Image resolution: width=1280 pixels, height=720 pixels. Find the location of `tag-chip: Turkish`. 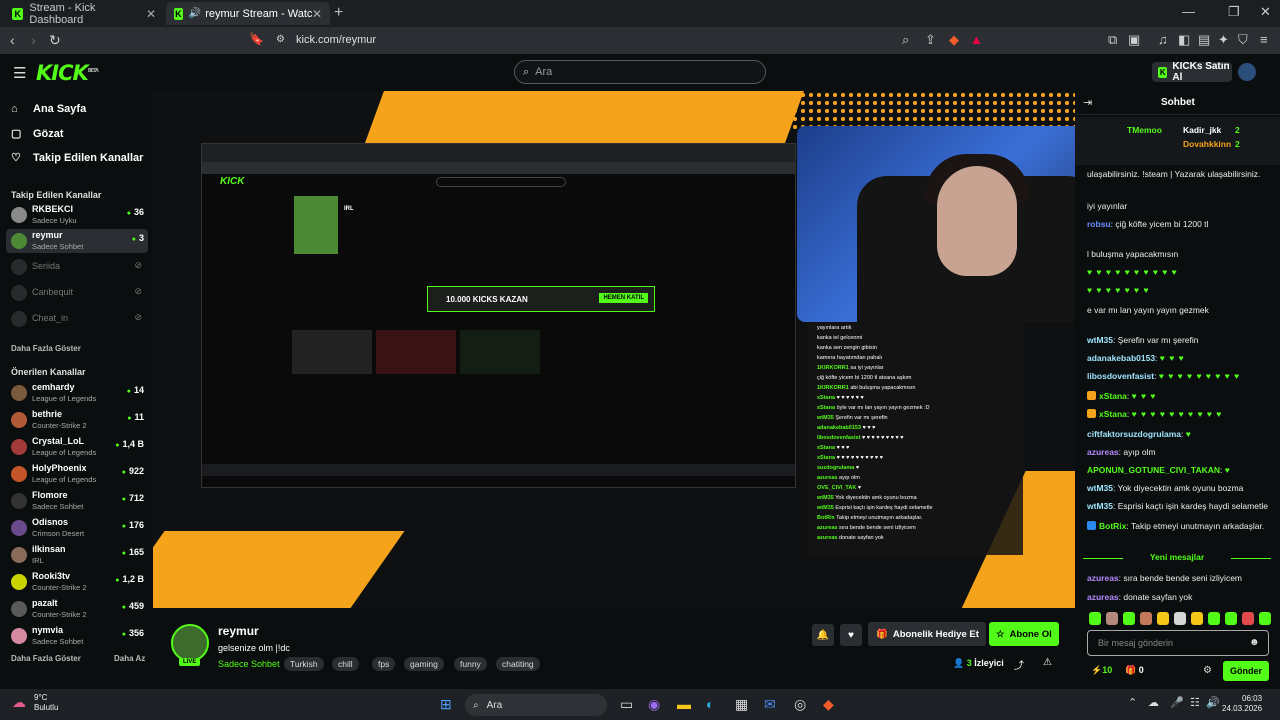

tag-chip: Turkish is located at coordinates (304, 664).